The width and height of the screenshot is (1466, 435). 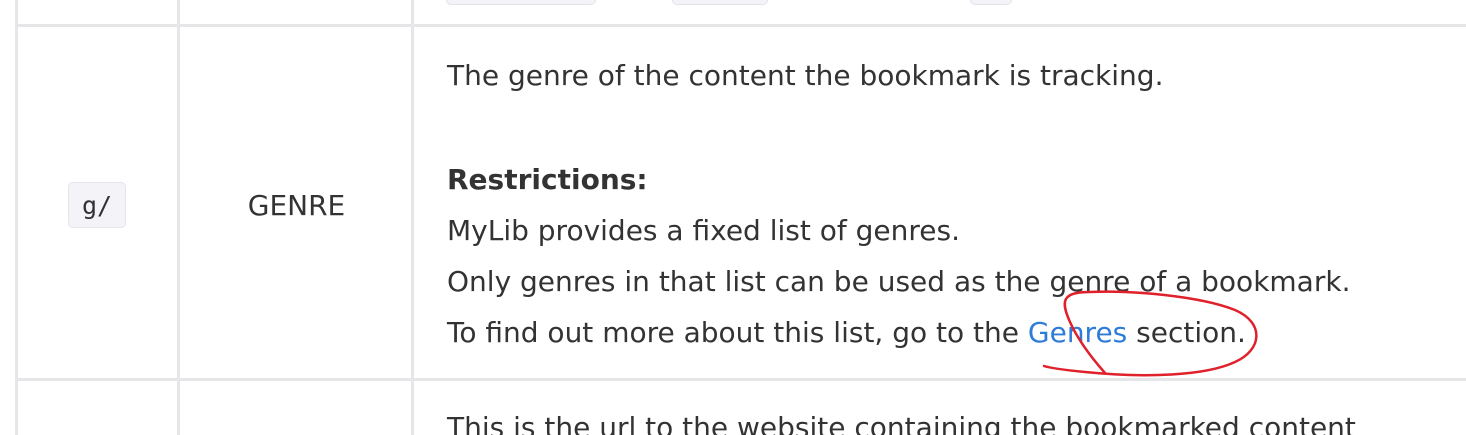 What do you see at coordinates (97, 205) in the screenshot?
I see `prefix-code: g/` at bounding box center [97, 205].